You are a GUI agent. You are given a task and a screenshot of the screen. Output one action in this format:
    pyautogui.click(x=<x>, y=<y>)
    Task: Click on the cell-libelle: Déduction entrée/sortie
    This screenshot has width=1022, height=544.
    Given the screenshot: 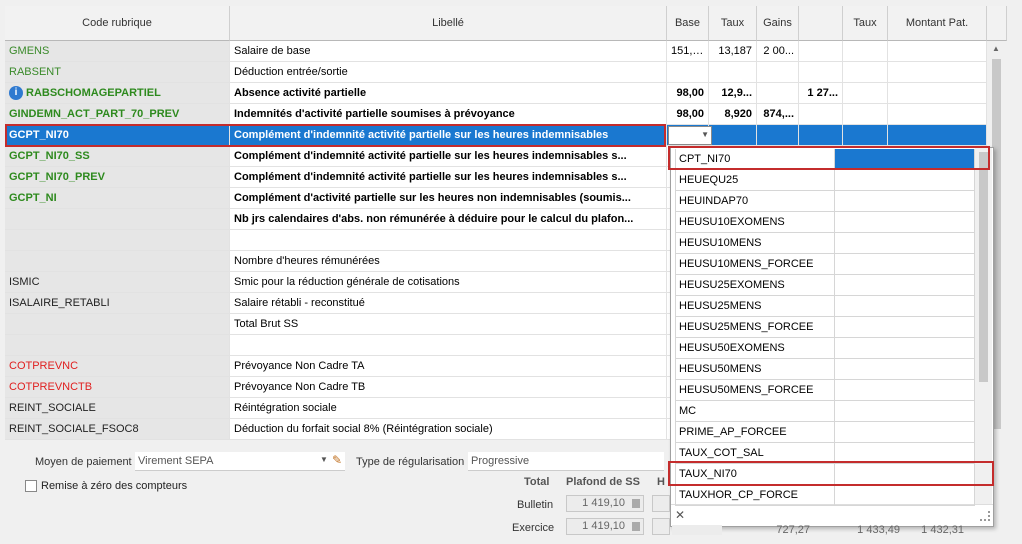 What is the action you would take?
    pyautogui.click(x=448, y=72)
    